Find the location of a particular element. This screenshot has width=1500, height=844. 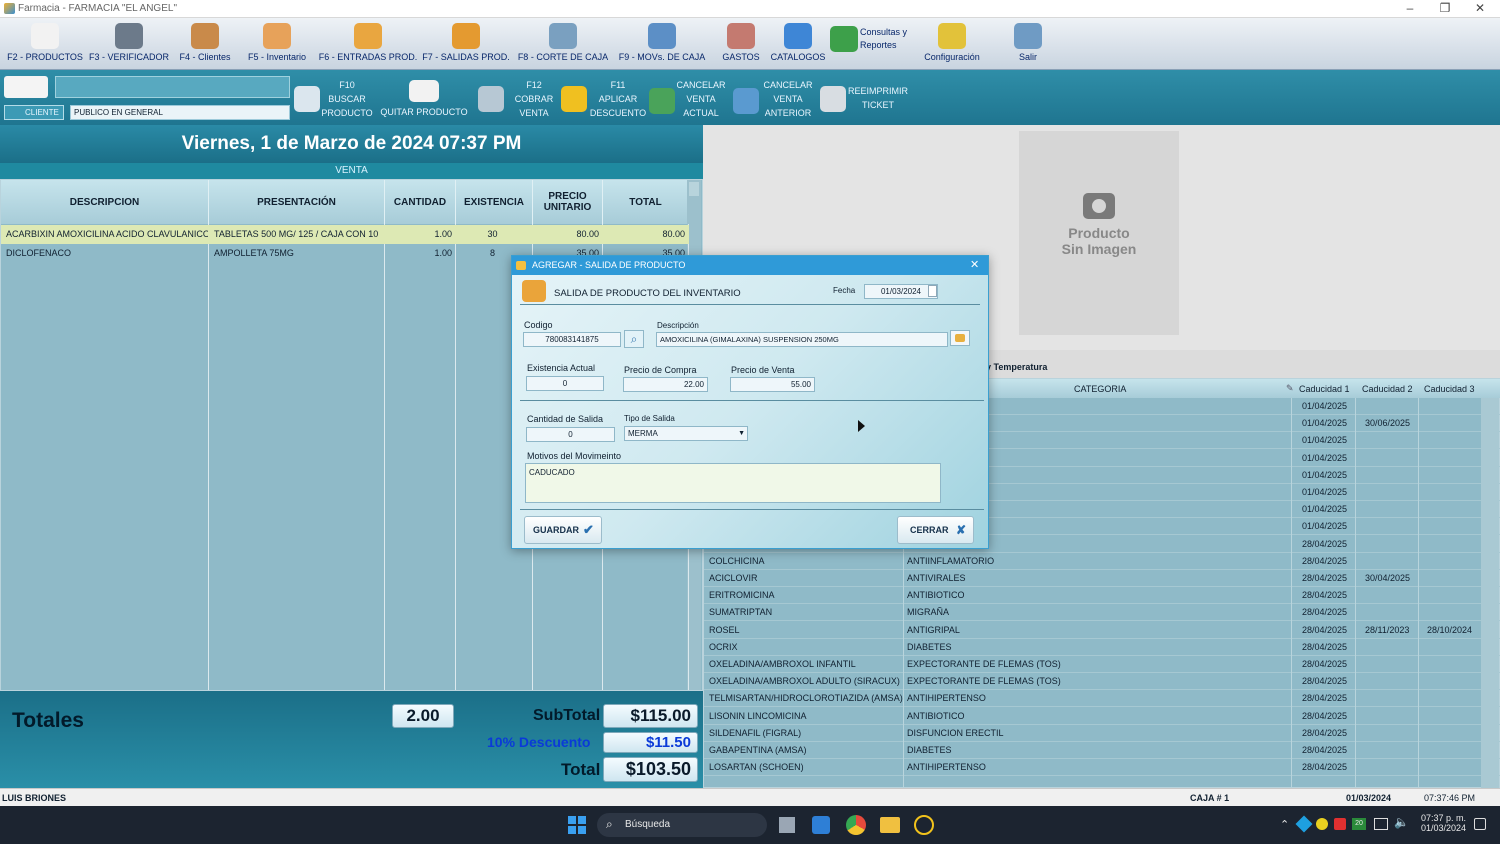

cantidad-label: Cantidad de Salida is located at coordinates (565, 419).